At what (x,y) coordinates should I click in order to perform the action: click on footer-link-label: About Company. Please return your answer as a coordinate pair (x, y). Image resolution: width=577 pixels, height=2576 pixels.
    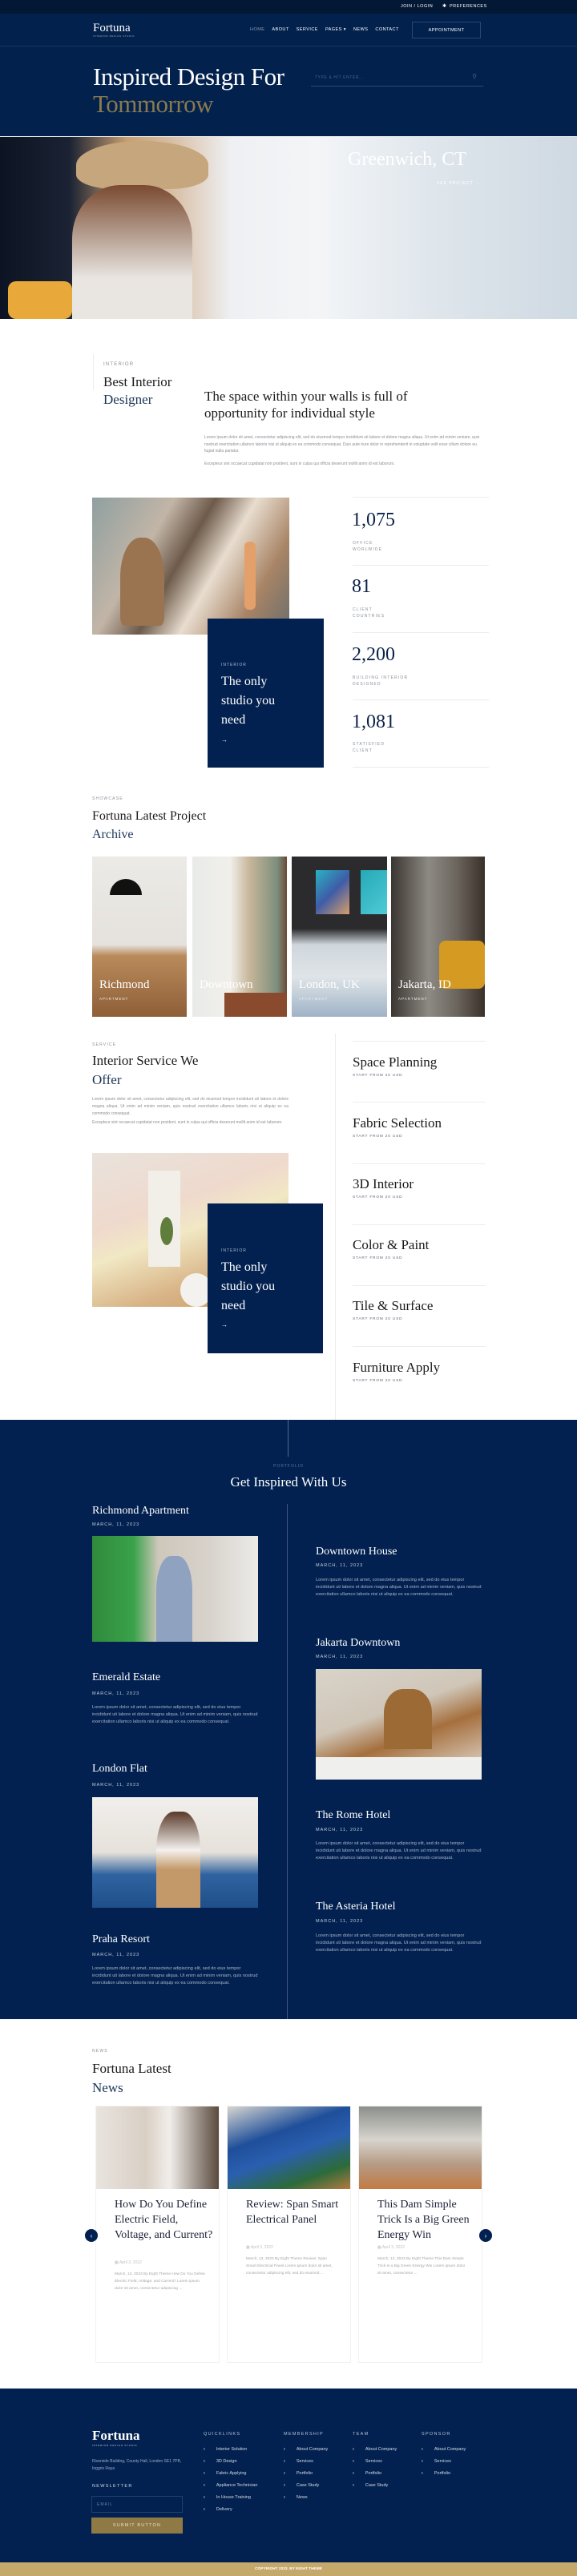
    Looking at the image, I should click on (381, 2449).